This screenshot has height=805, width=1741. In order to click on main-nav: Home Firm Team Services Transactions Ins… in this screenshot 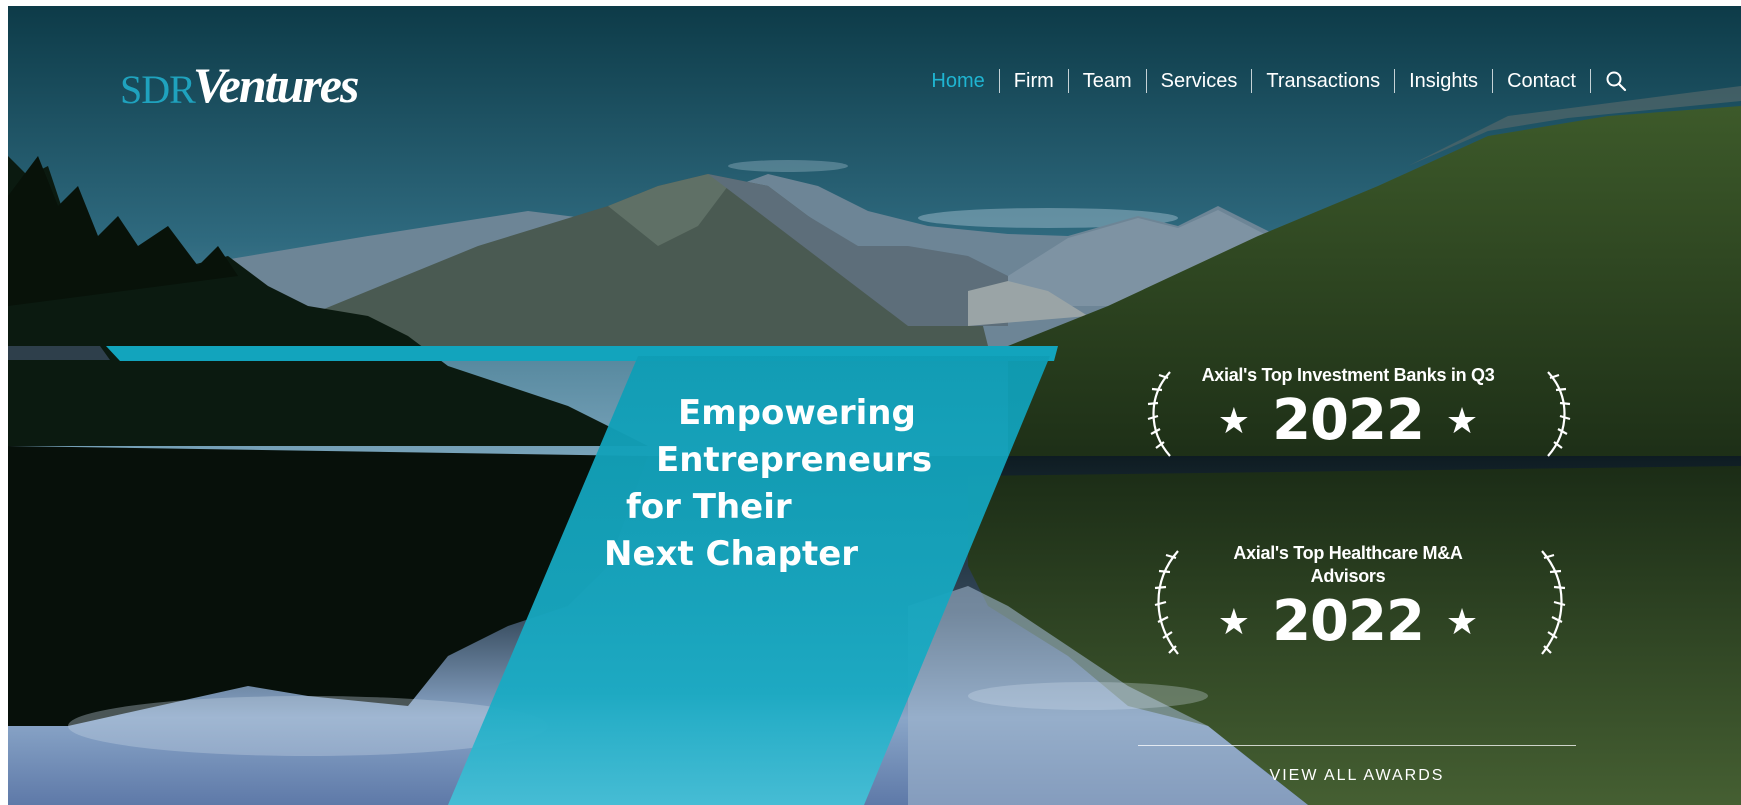, I will do `click(1273, 81)`.